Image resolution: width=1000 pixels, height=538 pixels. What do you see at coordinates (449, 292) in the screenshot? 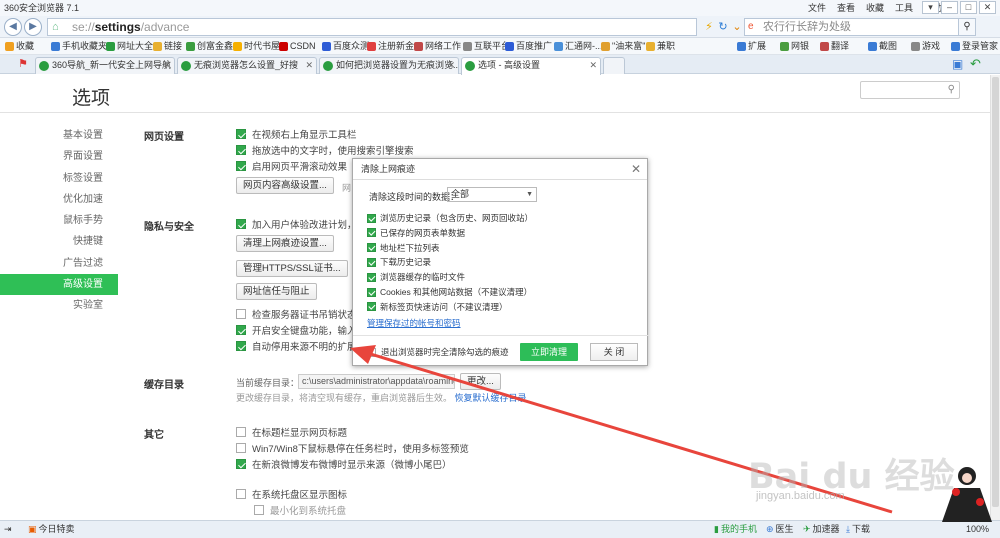
I see `clear-item-option: Cookies 和其他网站数据（不建议清理）` at bounding box center [449, 292].